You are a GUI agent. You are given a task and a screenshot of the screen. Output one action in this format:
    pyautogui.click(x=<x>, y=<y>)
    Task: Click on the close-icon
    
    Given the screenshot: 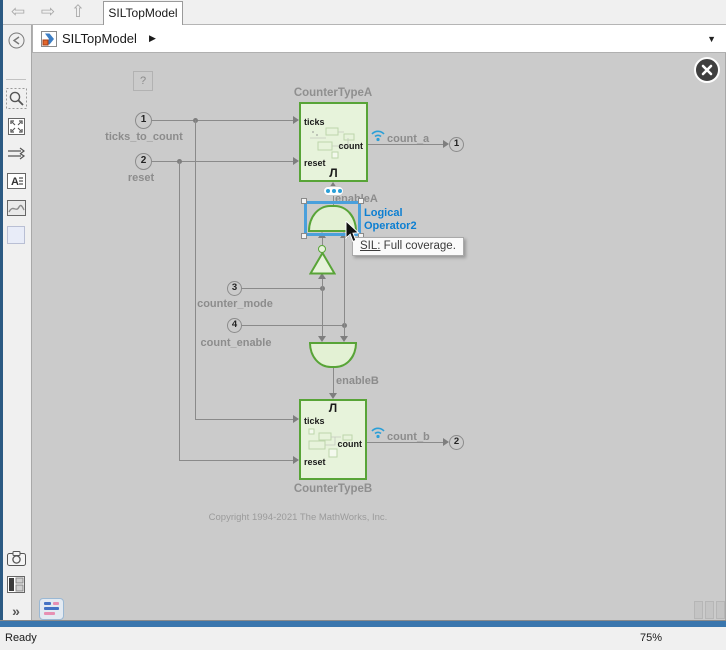 What is the action you would take?
    pyautogui.click(x=707, y=70)
    